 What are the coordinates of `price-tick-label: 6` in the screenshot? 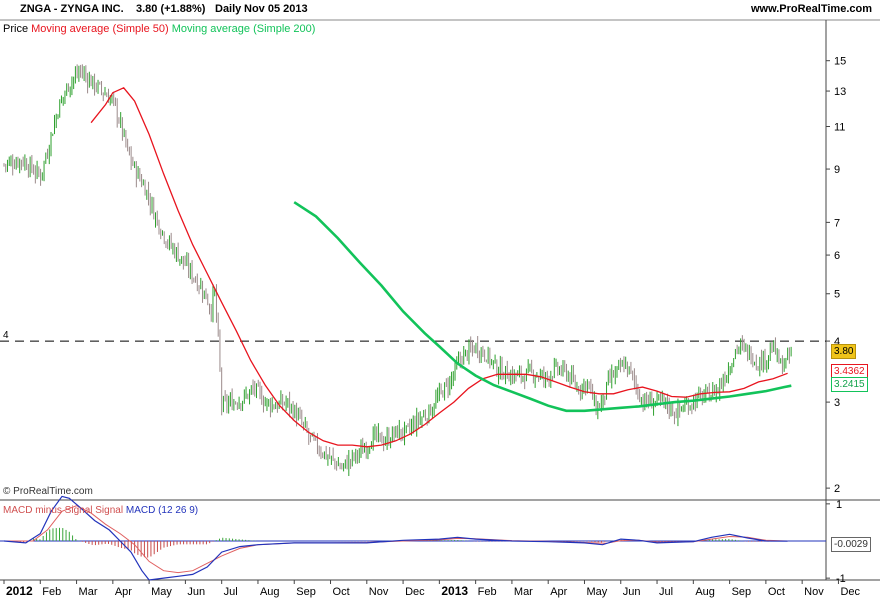 It's located at (837, 256).